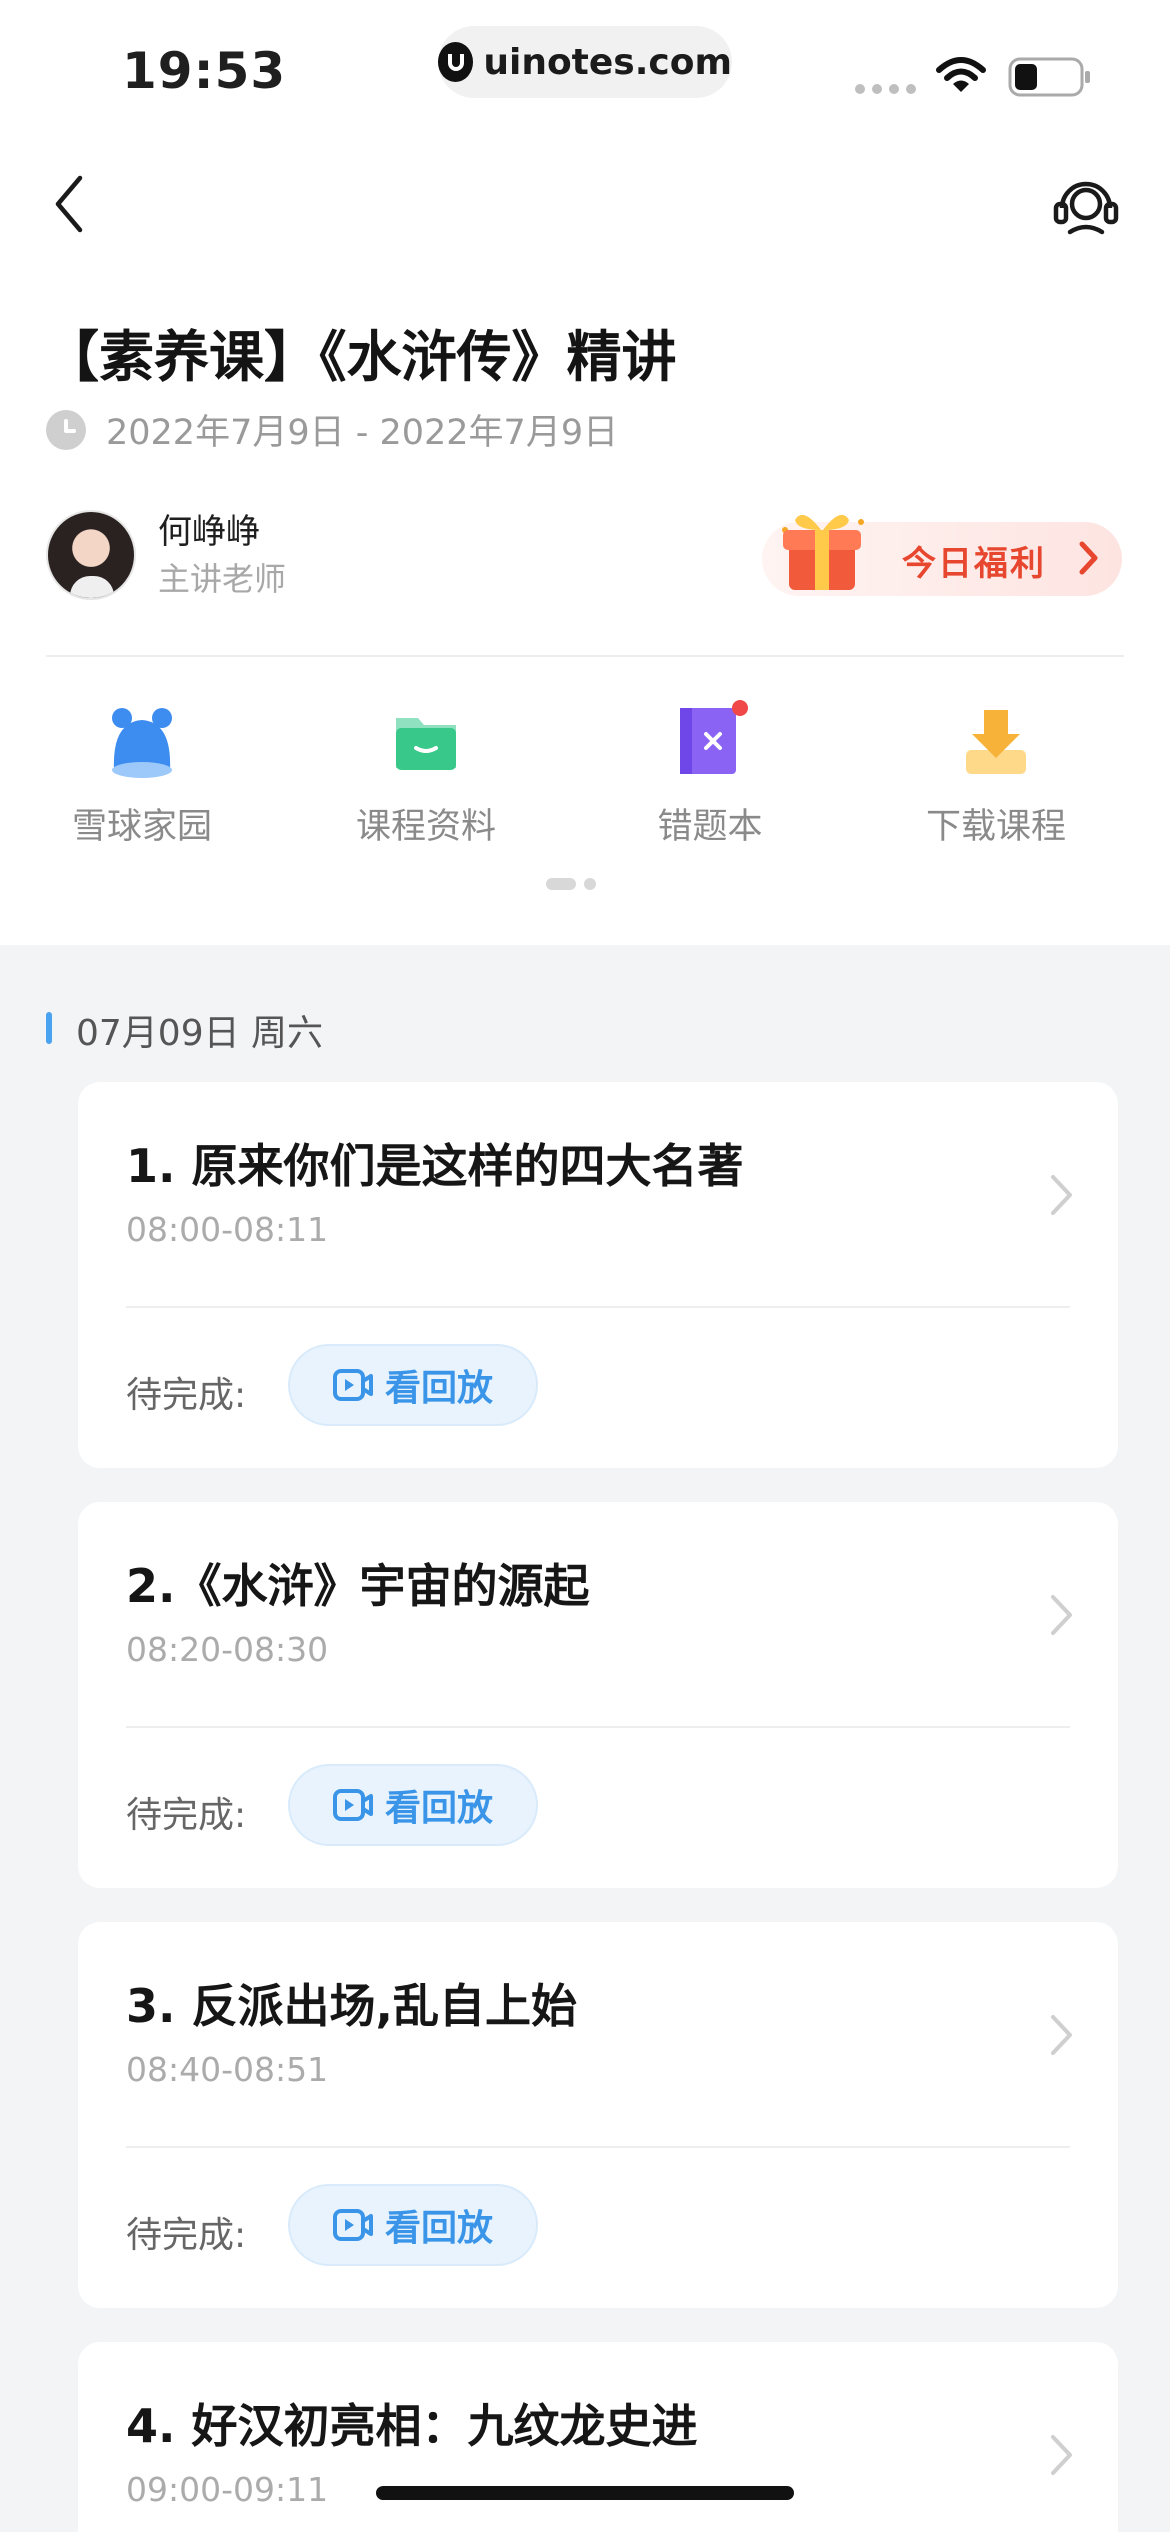 This screenshot has width=1170, height=2532. I want to click on course-date-range: 2022年7月9日 - 2022年7月9日, so click(362, 433).